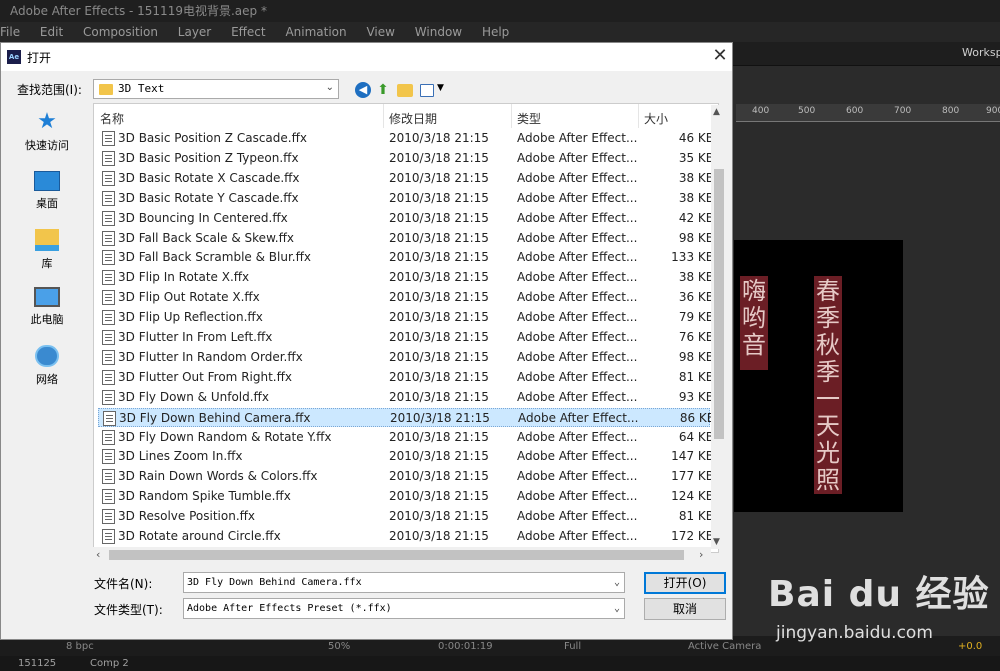 This screenshot has height=671, width=1000. I want to click on new-folder-icon, so click(405, 90).